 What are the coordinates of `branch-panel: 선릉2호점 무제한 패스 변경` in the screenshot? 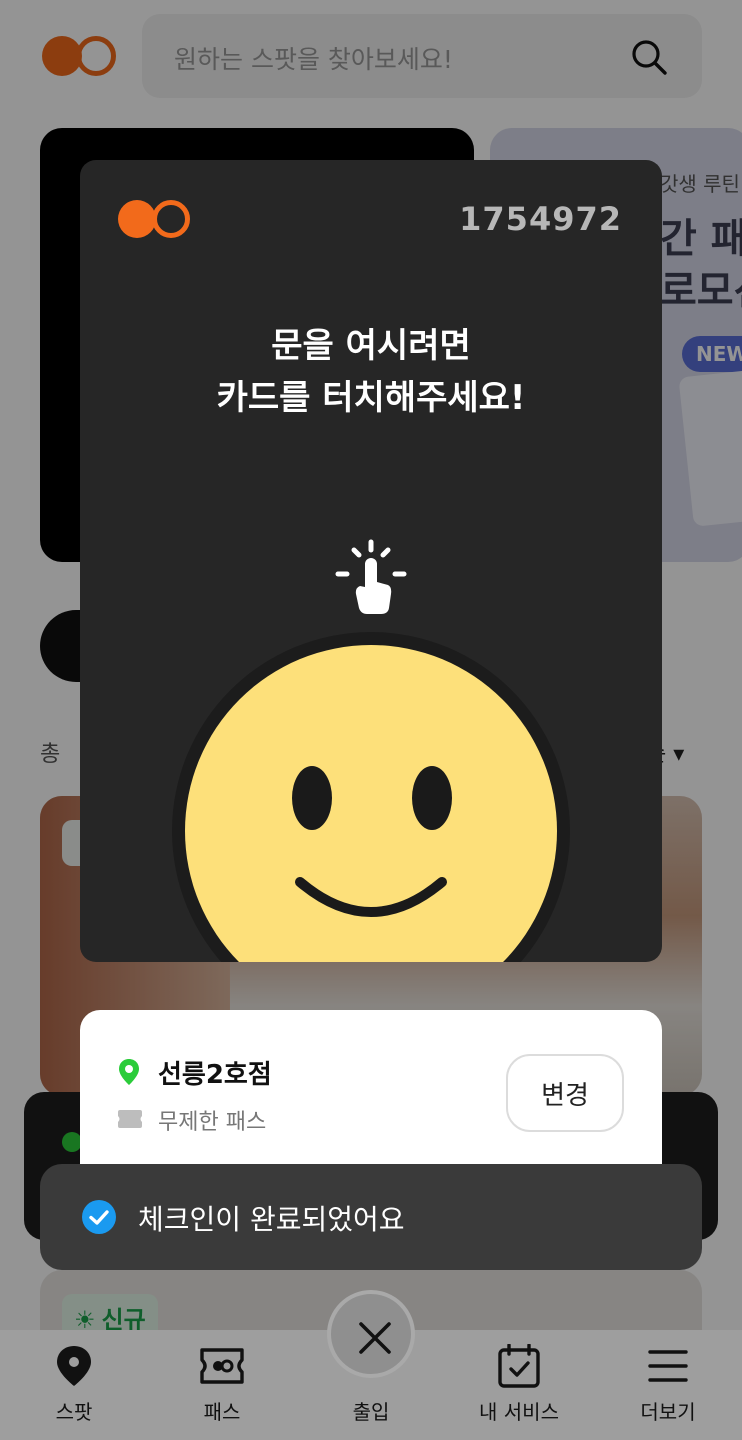 It's located at (371, 1090).